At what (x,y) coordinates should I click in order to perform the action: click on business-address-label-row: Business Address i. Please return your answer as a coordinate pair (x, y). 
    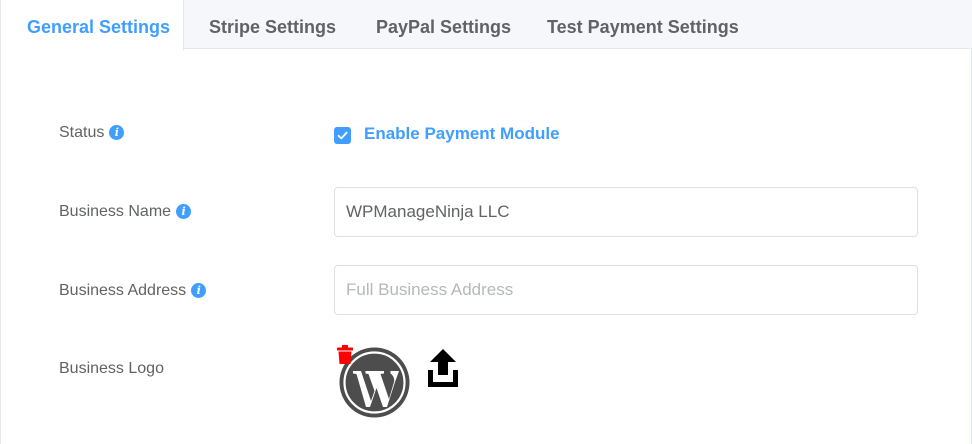
    Looking at the image, I should click on (133, 291).